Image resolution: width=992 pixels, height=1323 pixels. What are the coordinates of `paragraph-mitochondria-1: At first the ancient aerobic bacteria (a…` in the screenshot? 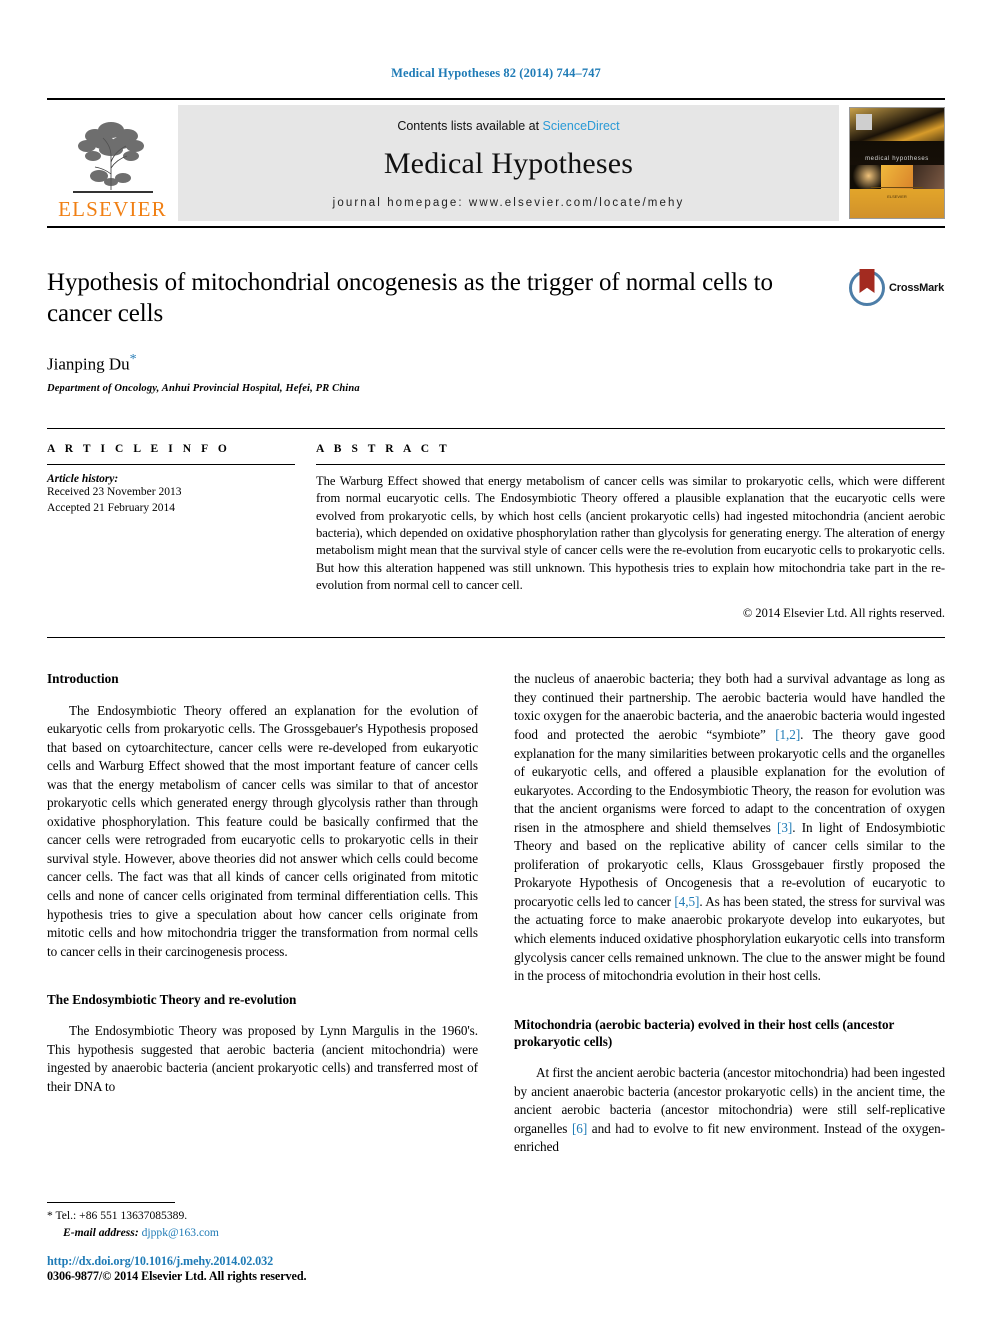 It's located at (729, 1110).